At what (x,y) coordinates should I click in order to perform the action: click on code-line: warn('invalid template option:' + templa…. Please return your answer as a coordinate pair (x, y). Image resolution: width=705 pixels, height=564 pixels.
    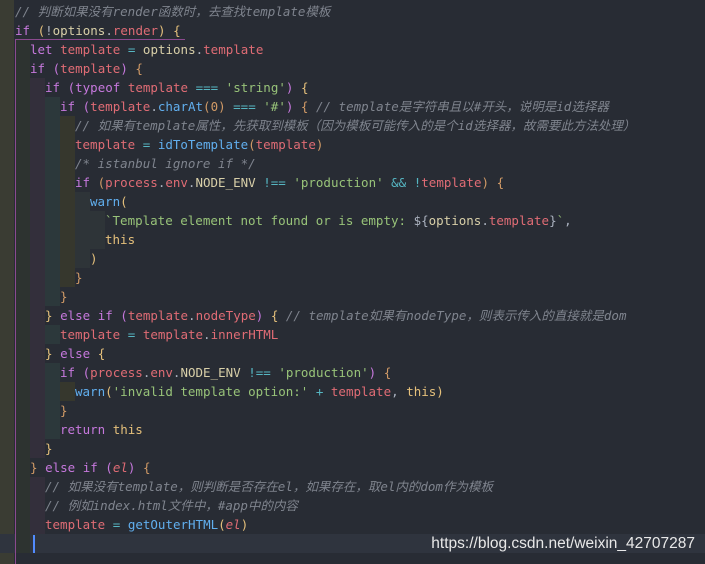
    Looking at the image, I should click on (352, 391).